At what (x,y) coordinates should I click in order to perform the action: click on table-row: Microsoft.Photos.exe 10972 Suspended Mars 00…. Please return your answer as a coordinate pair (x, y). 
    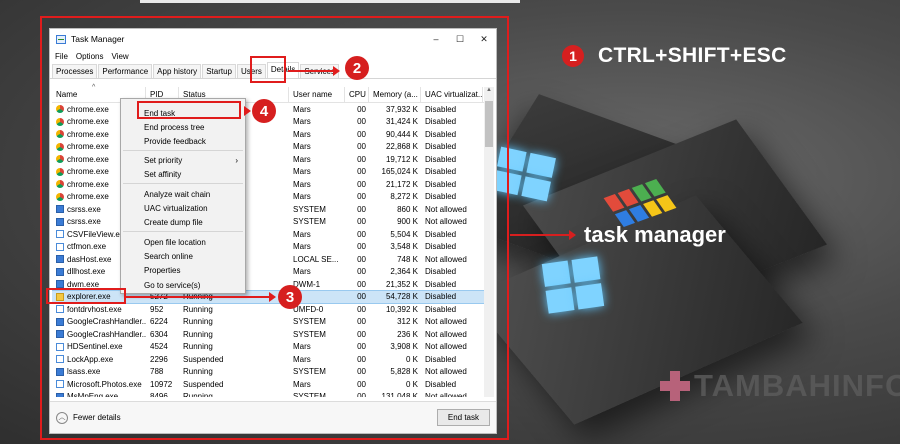
    Looking at the image, I should click on (268, 384).